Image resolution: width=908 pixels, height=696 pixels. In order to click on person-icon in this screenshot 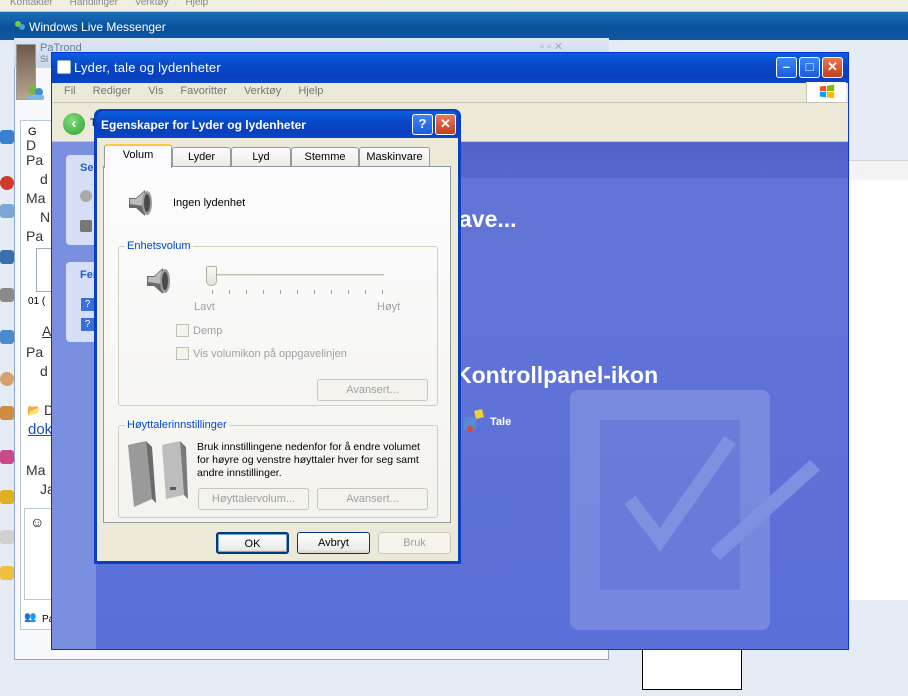, I will do `click(7, 379)`.